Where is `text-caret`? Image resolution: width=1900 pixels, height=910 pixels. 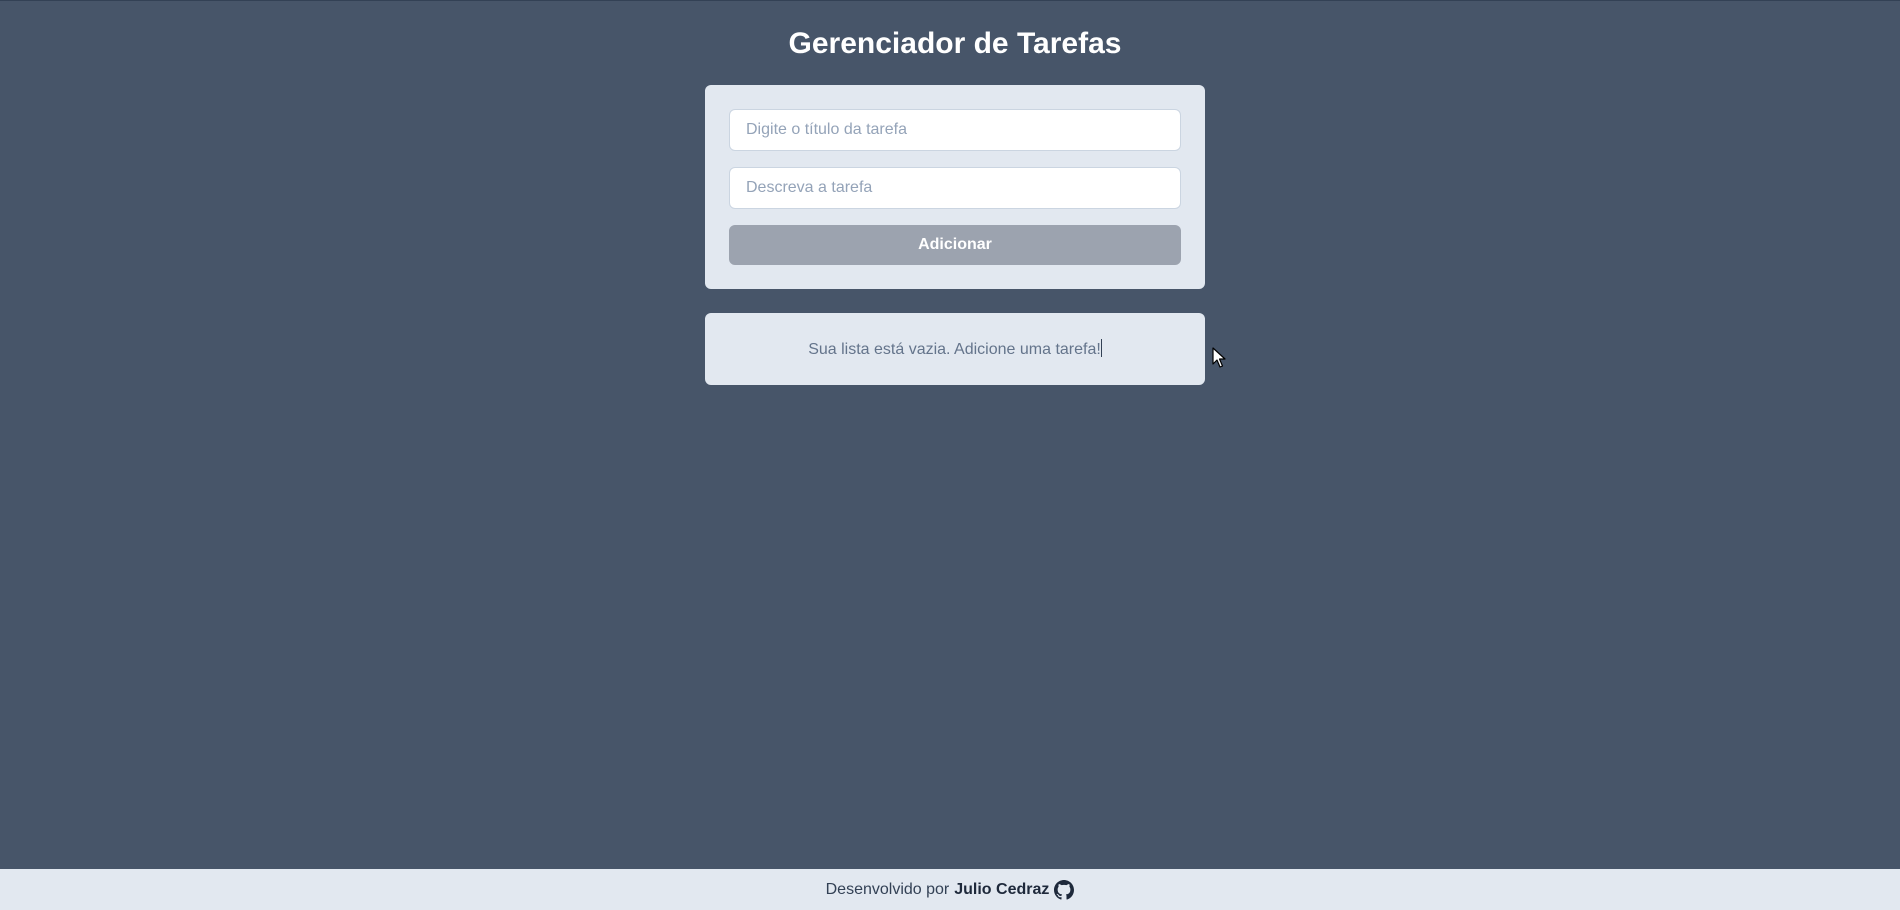 text-caret is located at coordinates (1101, 348).